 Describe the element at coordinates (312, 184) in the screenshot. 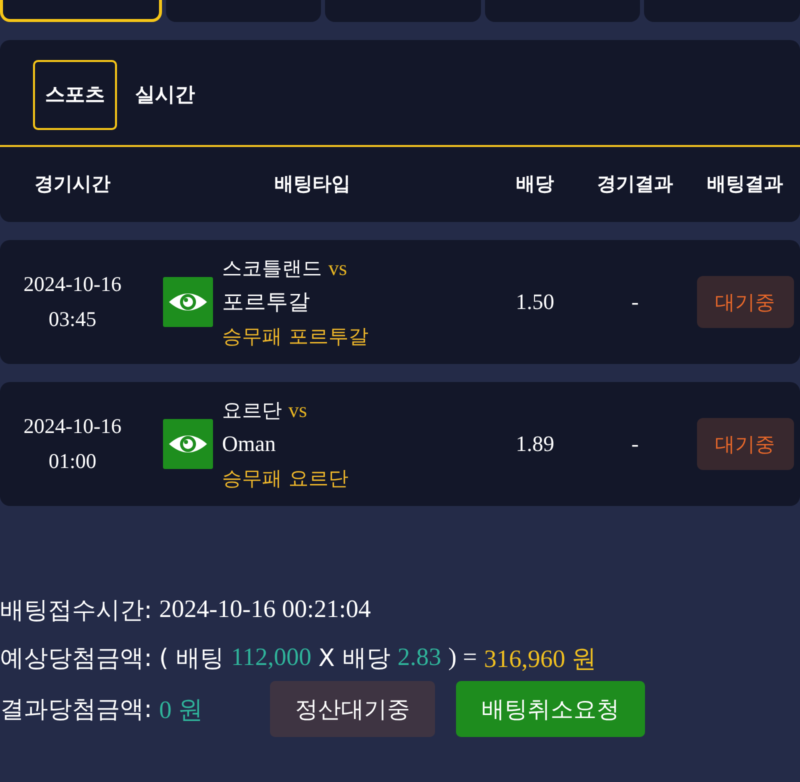

I see `column-header: 배팅타입` at that location.